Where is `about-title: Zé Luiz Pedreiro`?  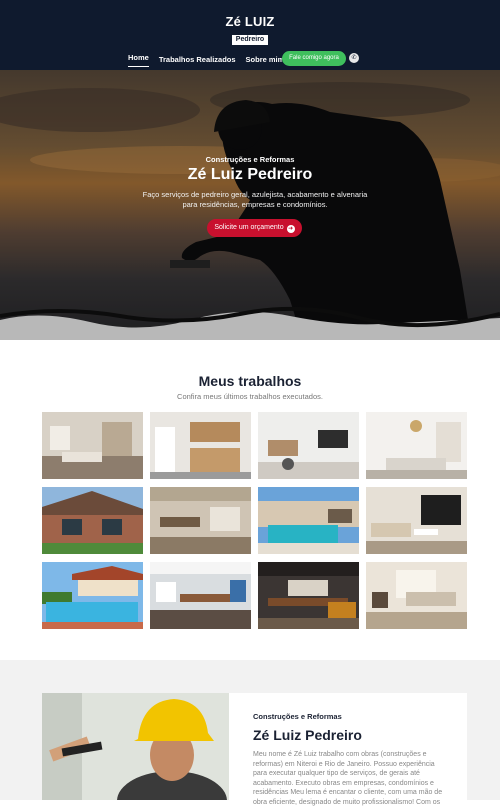 about-title: Zé Luiz Pedreiro is located at coordinates (307, 735).